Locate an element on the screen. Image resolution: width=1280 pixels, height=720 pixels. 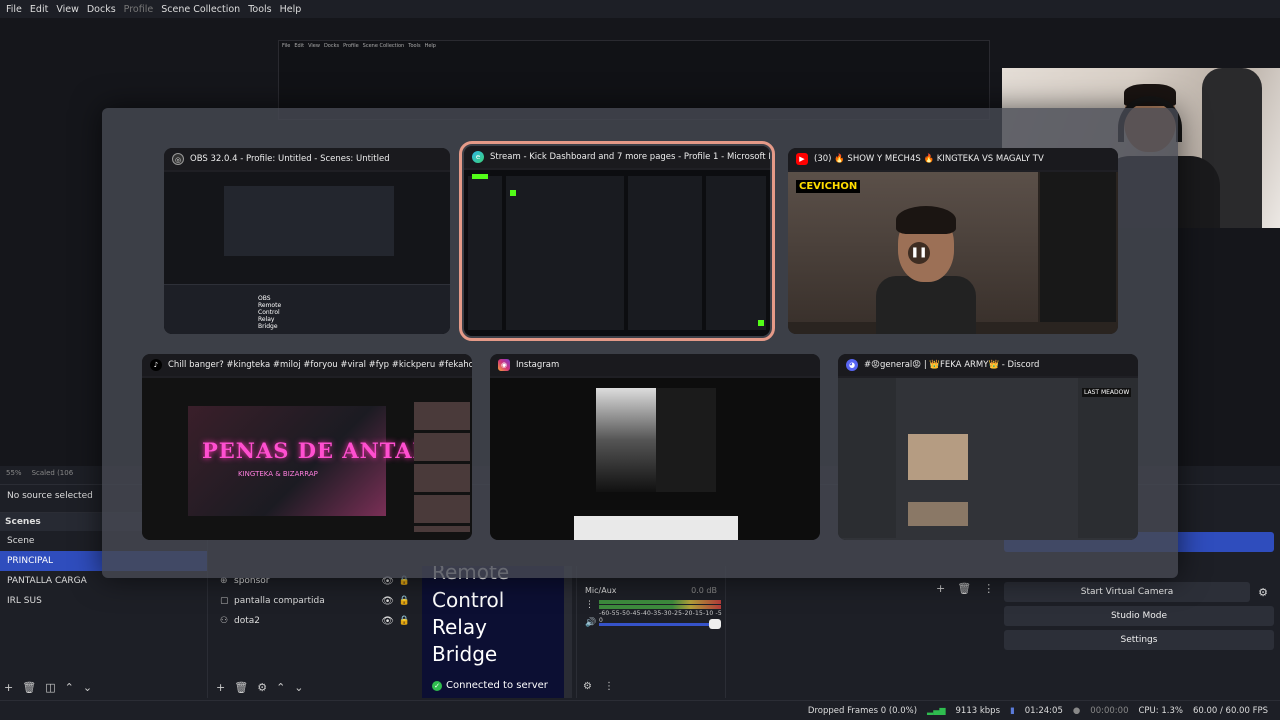
obs-icon: ◎ is located at coordinates (178, 159).